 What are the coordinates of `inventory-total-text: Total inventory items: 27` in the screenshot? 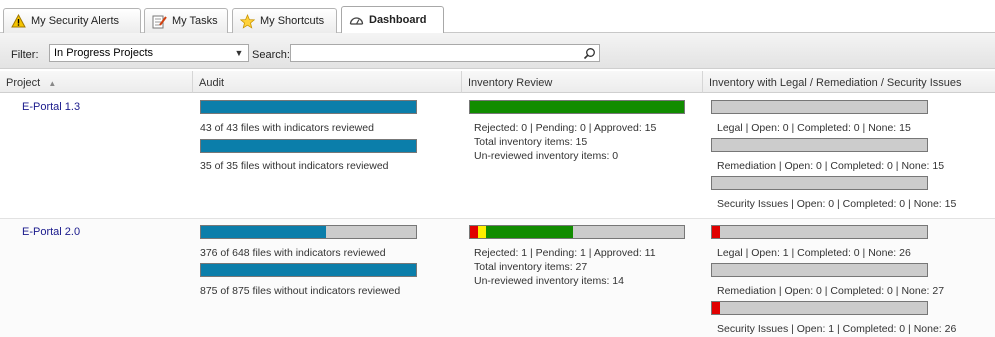 It's located at (531, 267).